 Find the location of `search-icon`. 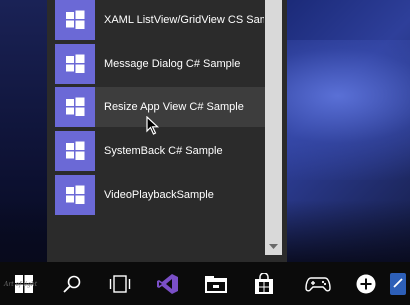

search-icon is located at coordinates (72, 284).